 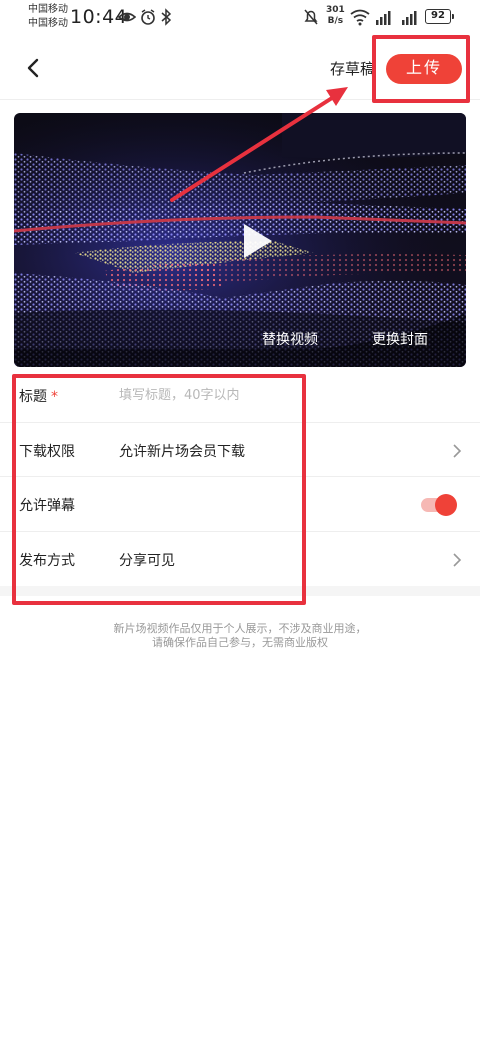 I want to click on eye-icon, so click(x=127, y=17).